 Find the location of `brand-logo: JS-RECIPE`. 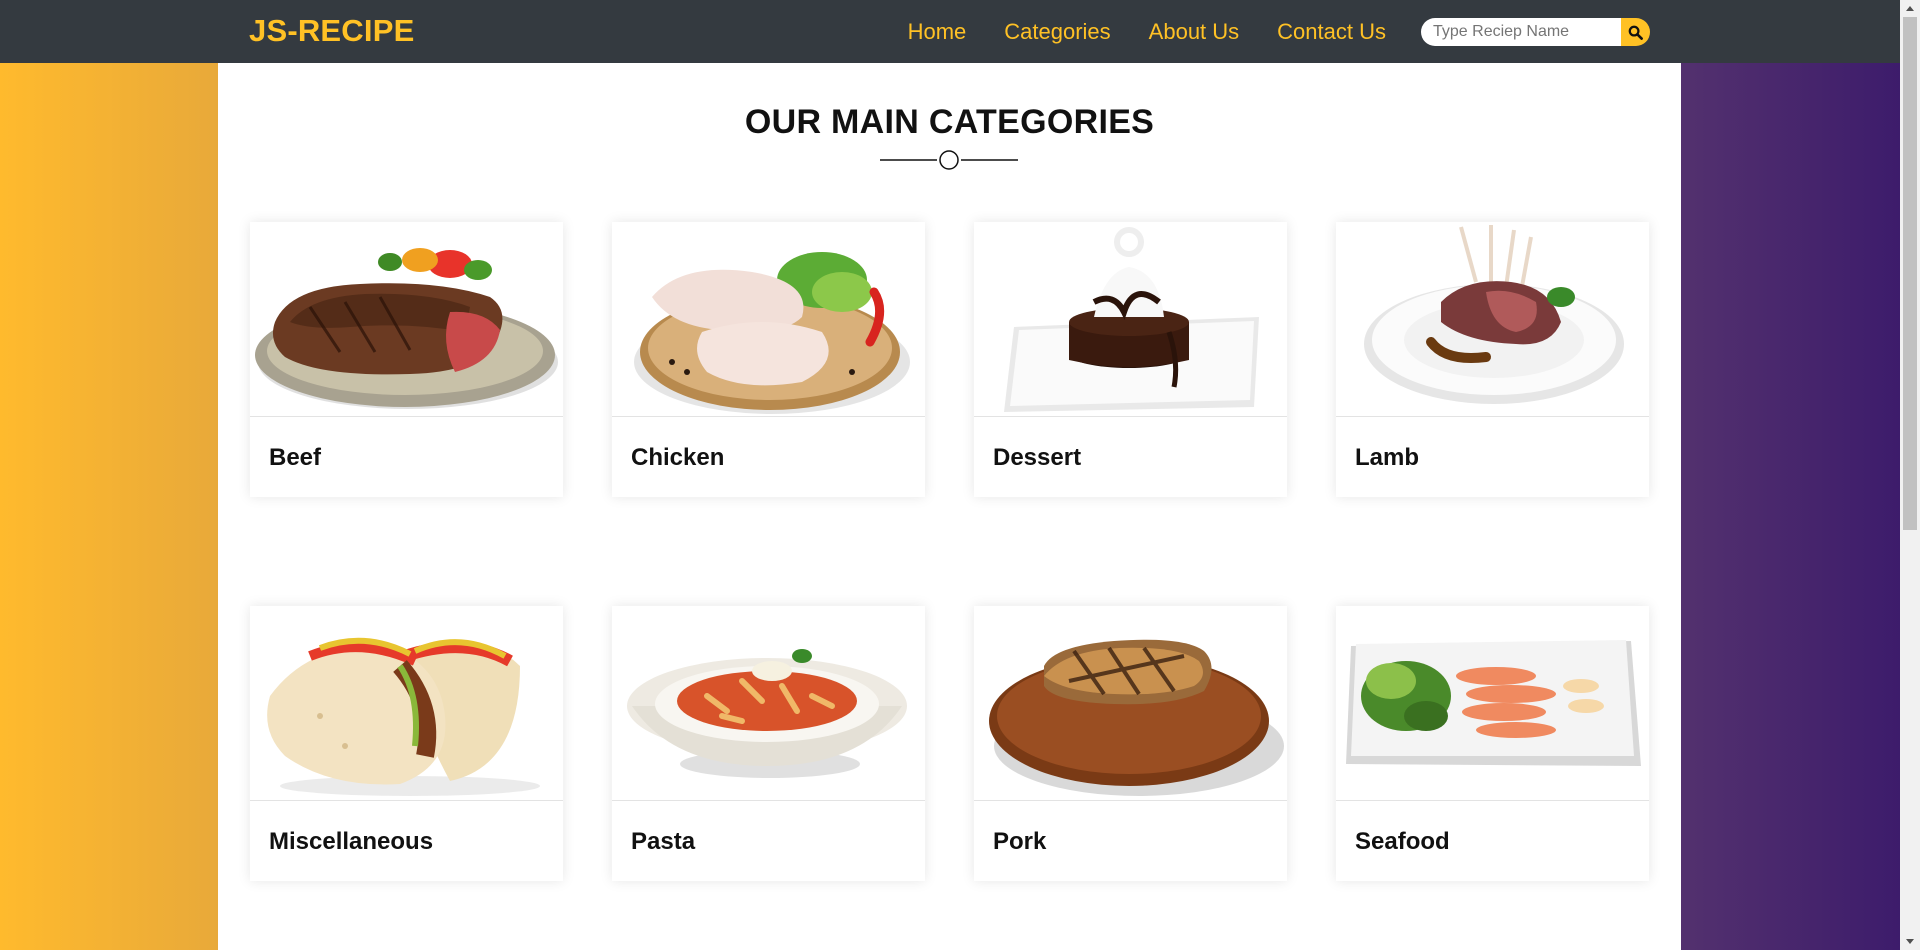

brand-logo: JS-RECIPE is located at coordinates (331, 31).